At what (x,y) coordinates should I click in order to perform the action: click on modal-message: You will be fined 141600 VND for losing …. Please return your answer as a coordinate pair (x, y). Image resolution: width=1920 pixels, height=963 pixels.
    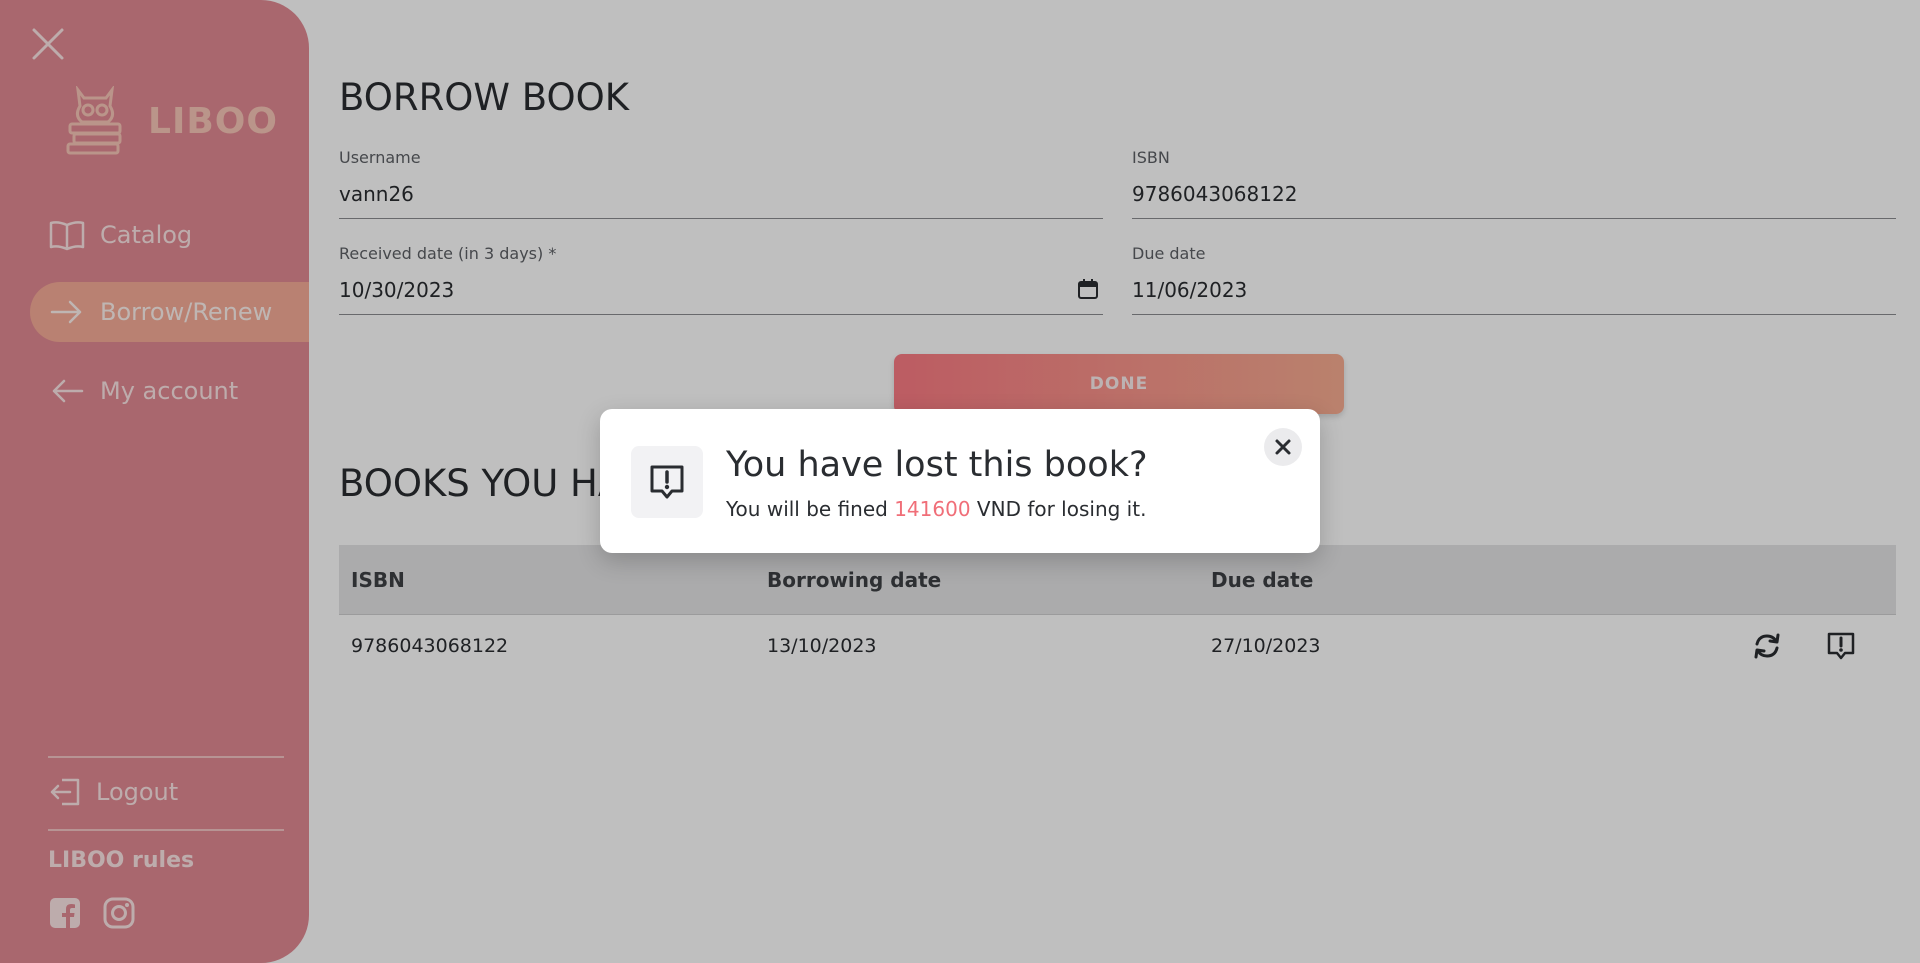
    Looking at the image, I should click on (936, 509).